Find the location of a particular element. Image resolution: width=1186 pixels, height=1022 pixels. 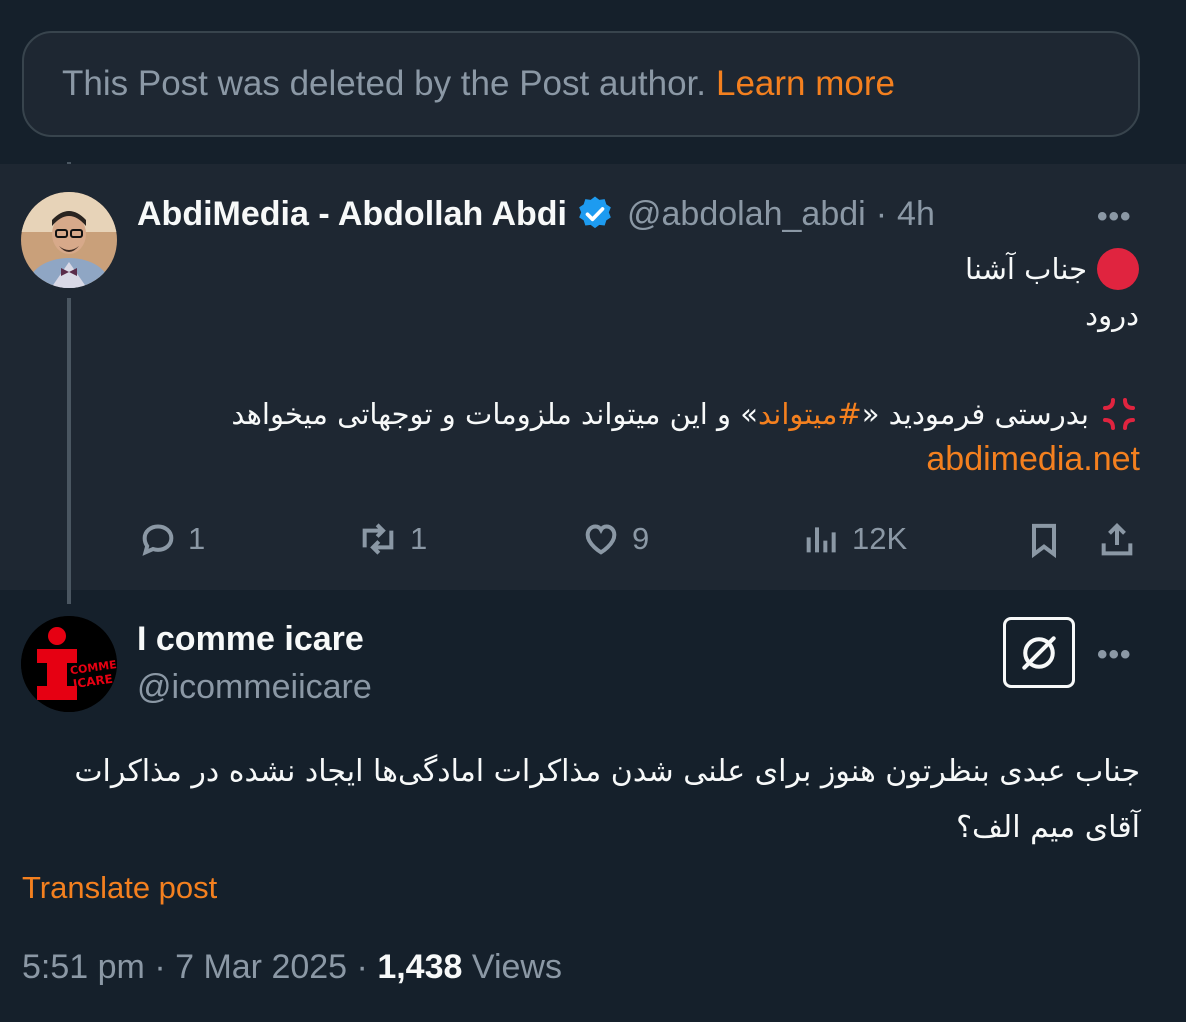

grok-button is located at coordinates (1039, 652).